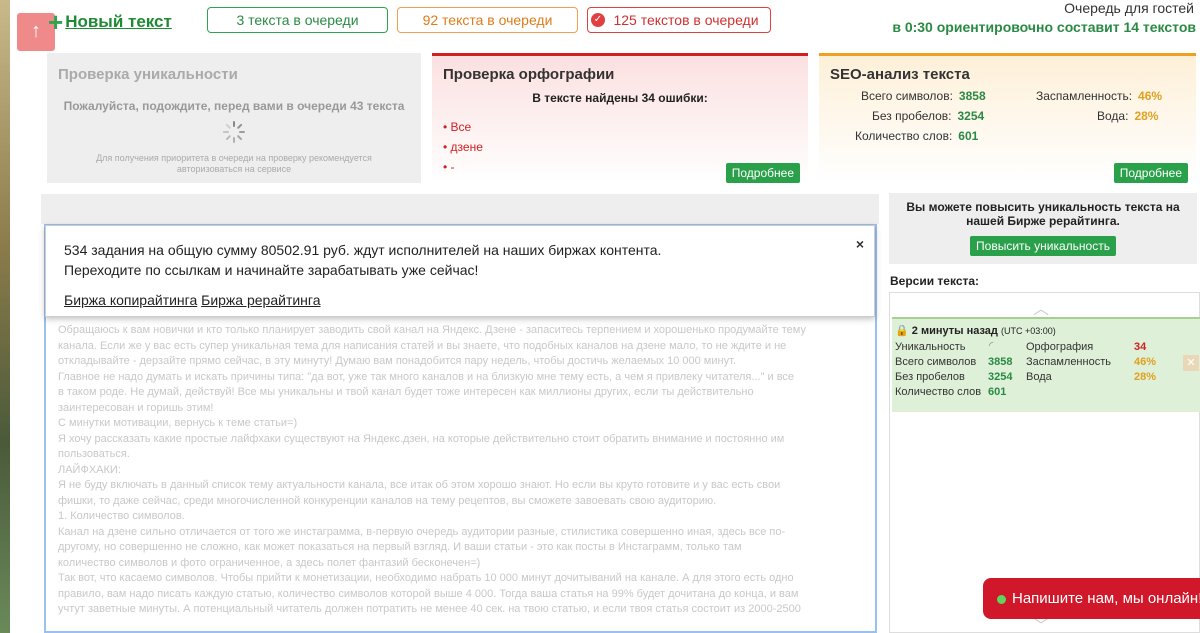  Describe the element at coordinates (1150, 96) in the screenshot. I see `seo-spam-value: 46%` at that location.